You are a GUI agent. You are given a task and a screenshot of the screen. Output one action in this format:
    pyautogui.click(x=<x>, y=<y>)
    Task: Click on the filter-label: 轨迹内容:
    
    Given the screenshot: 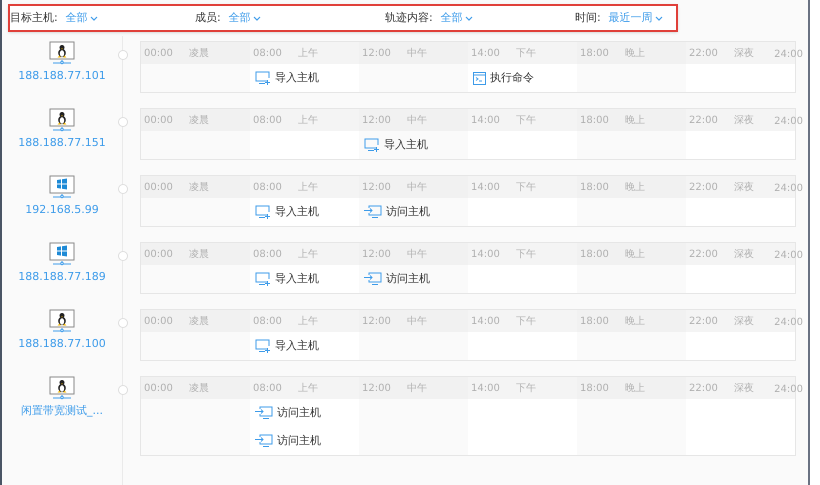 What is the action you would take?
    pyautogui.click(x=409, y=18)
    